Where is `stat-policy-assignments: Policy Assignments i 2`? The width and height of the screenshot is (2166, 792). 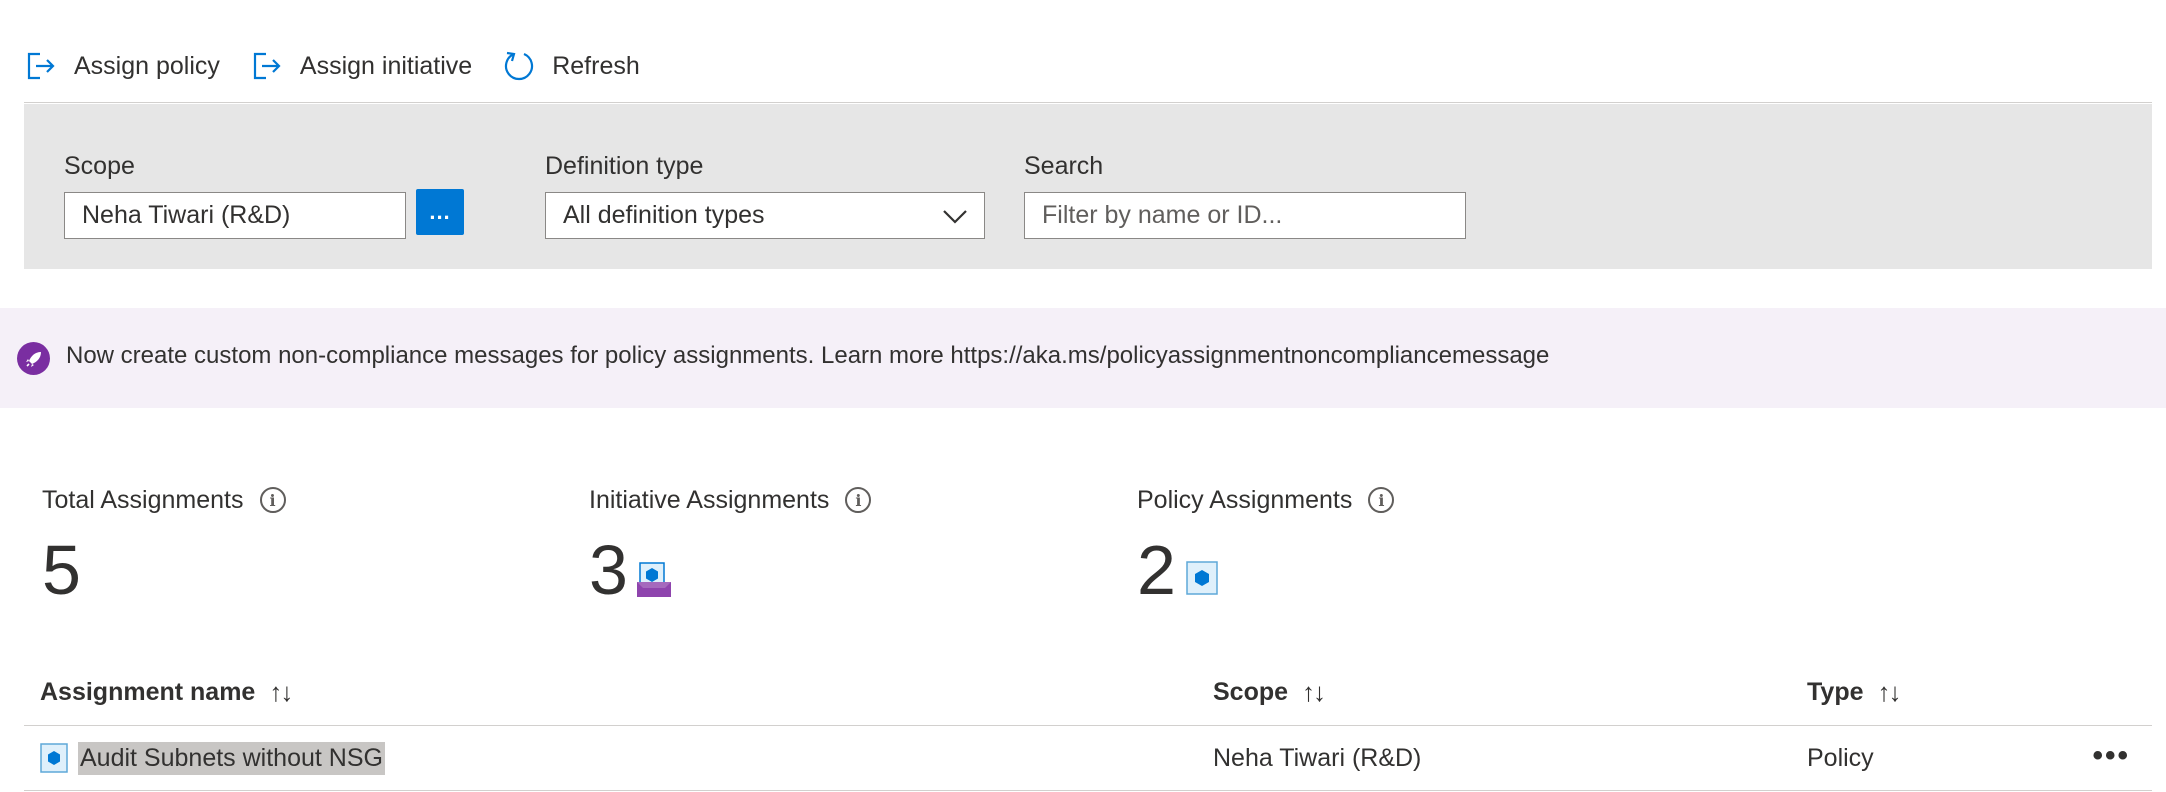 stat-policy-assignments: Policy Assignments i 2 is located at coordinates (1266, 542).